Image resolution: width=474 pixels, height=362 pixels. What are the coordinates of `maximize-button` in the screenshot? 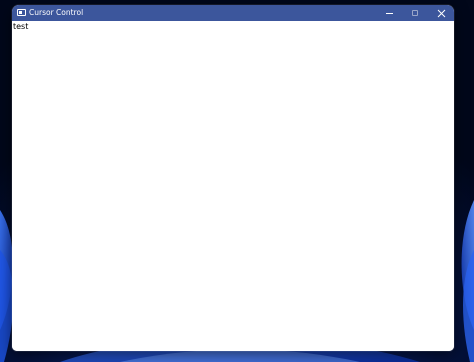 It's located at (415, 13).